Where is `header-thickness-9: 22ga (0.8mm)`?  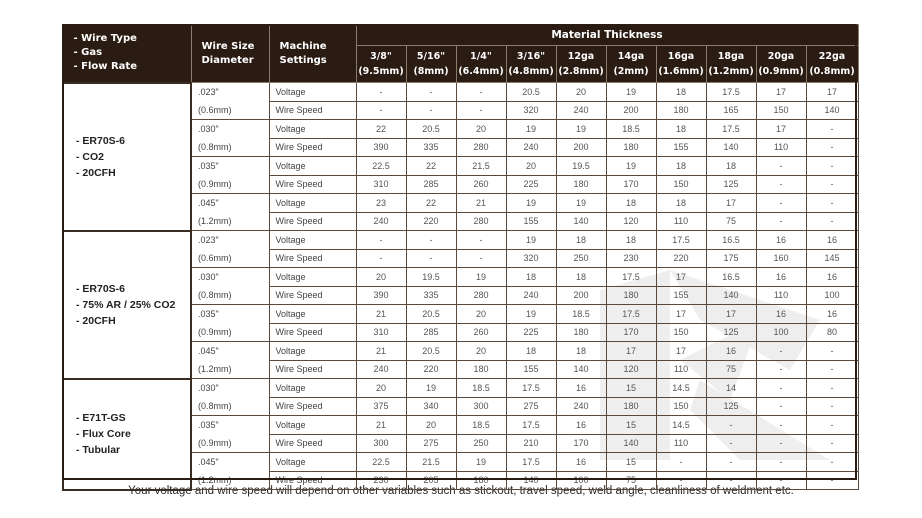 header-thickness-9: 22ga (0.8mm) is located at coordinates (832, 64).